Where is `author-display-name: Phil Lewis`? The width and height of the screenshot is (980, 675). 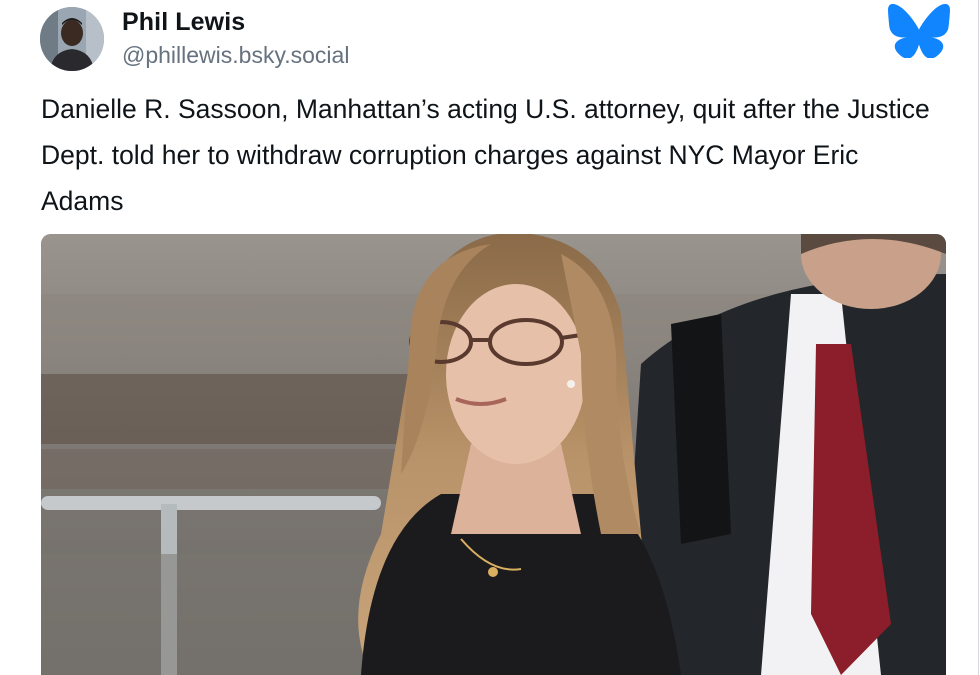
author-display-name: Phil Lewis is located at coordinates (183, 22).